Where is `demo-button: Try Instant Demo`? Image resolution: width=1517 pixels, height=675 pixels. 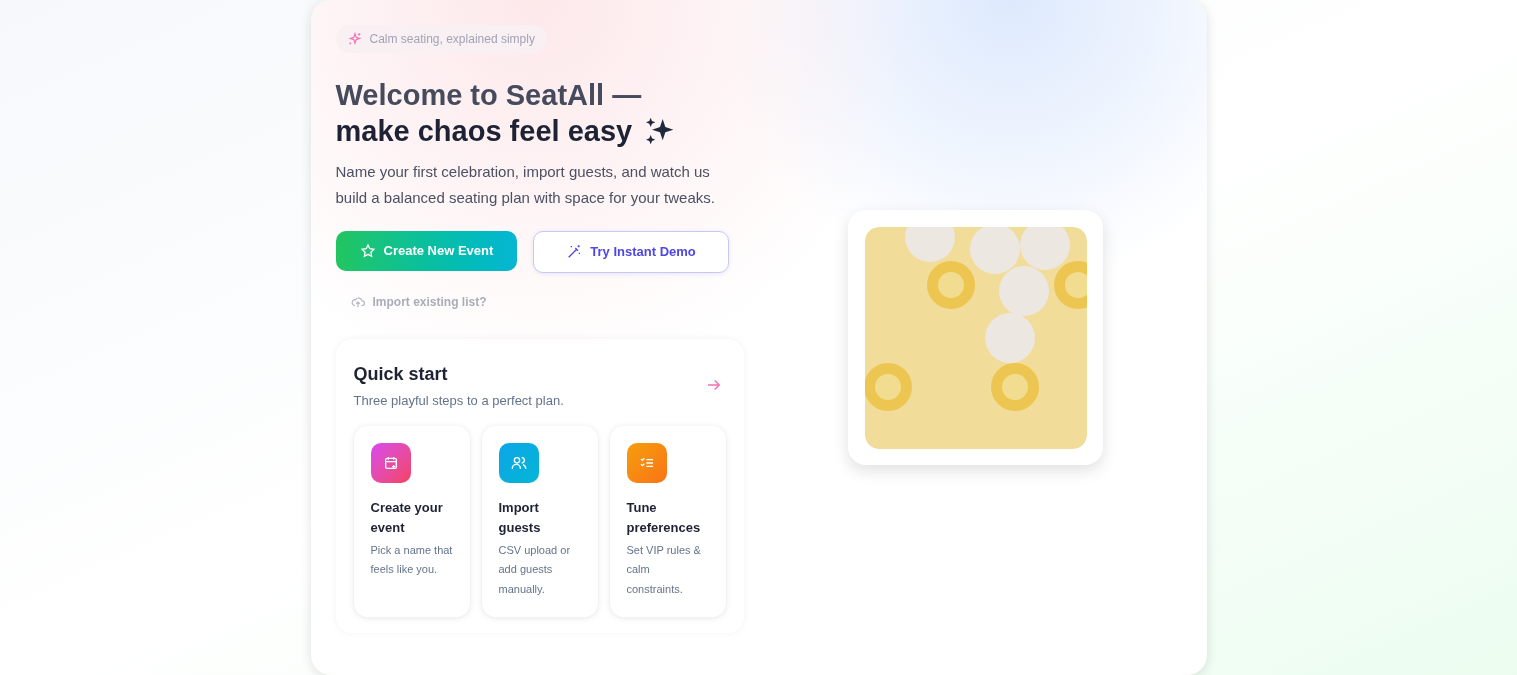
demo-button: Try Instant Demo is located at coordinates (631, 252).